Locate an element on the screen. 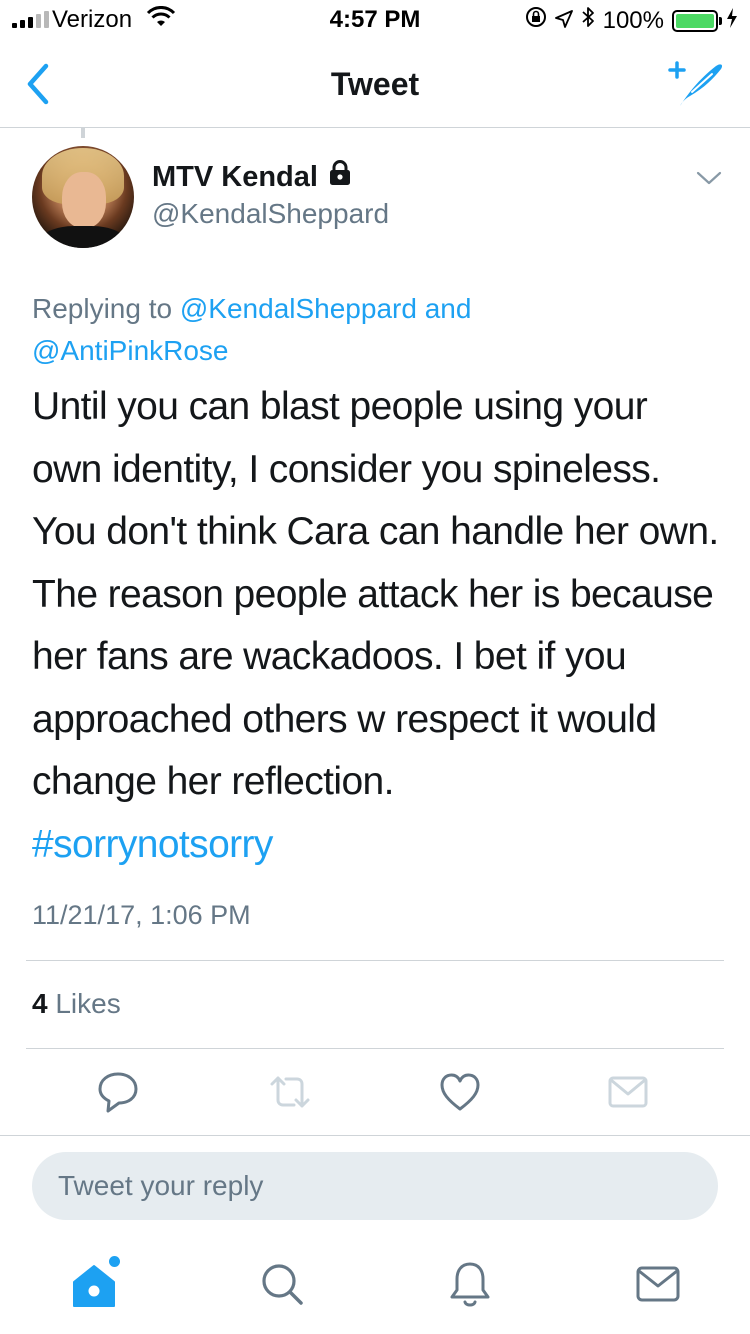 Image resolution: width=750 pixels, height=1334 pixels. charging-bolt-icon is located at coordinates (732, 21).